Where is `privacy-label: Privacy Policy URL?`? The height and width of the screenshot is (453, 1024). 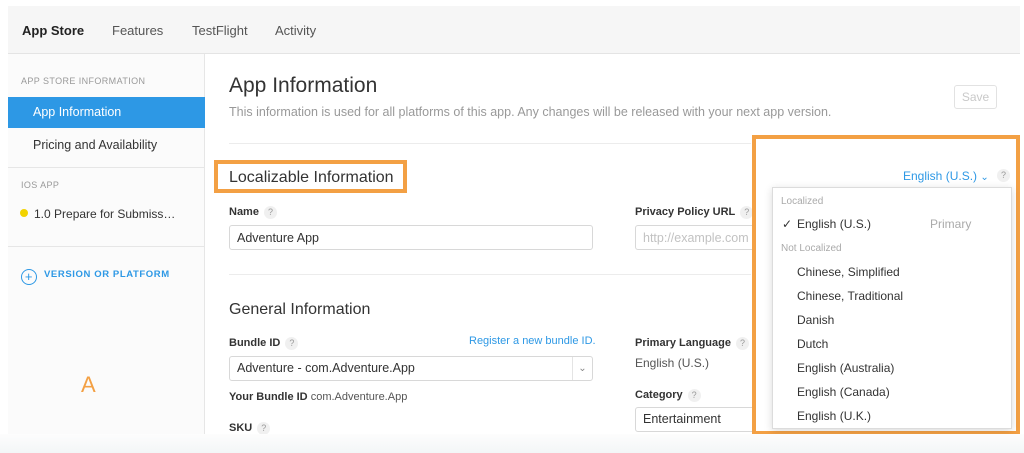
privacy-label: Privacy Policy URL? is located at coordinates (694, 212).